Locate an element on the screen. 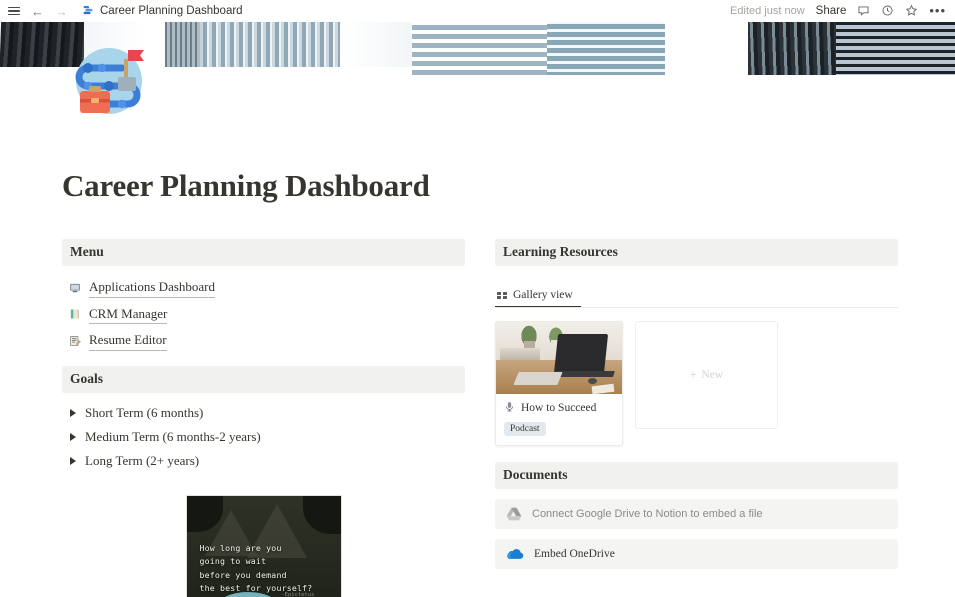 This screenshot has height=597, width=955. quote-attribution: -Epictetus is located at coordinates (298, 594).